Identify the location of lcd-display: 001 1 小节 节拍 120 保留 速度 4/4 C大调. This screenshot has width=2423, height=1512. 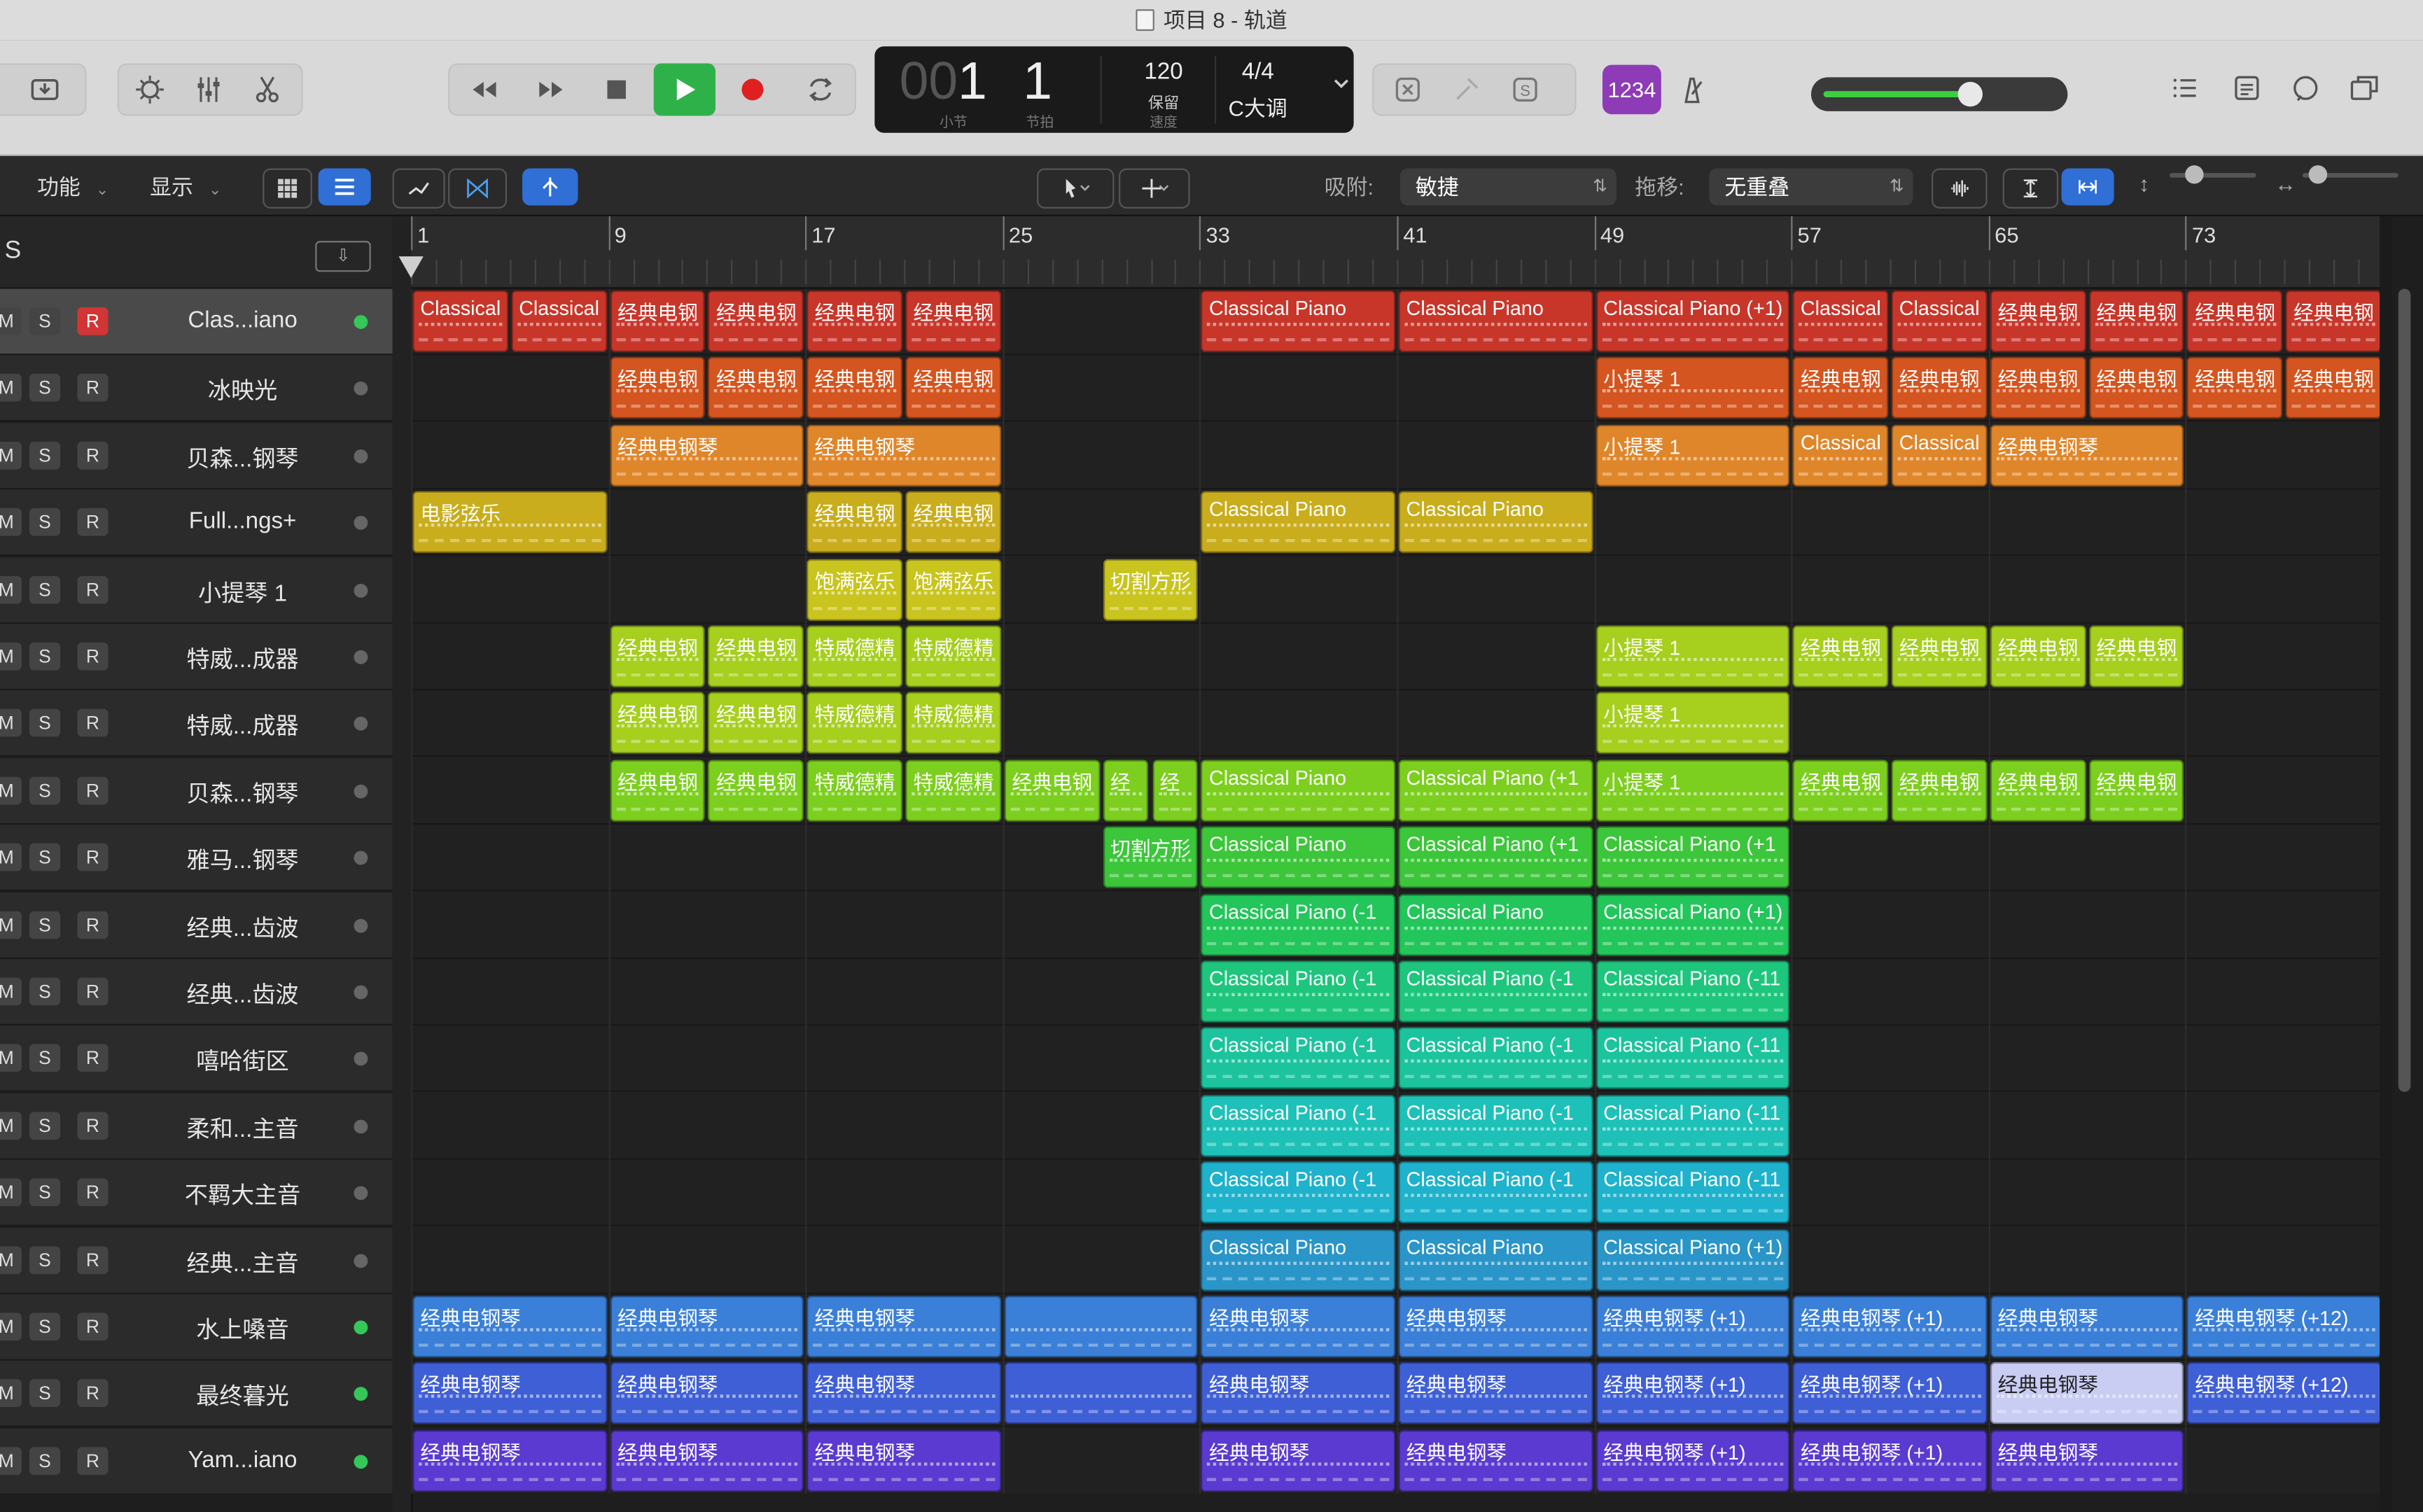
(1114, 89).